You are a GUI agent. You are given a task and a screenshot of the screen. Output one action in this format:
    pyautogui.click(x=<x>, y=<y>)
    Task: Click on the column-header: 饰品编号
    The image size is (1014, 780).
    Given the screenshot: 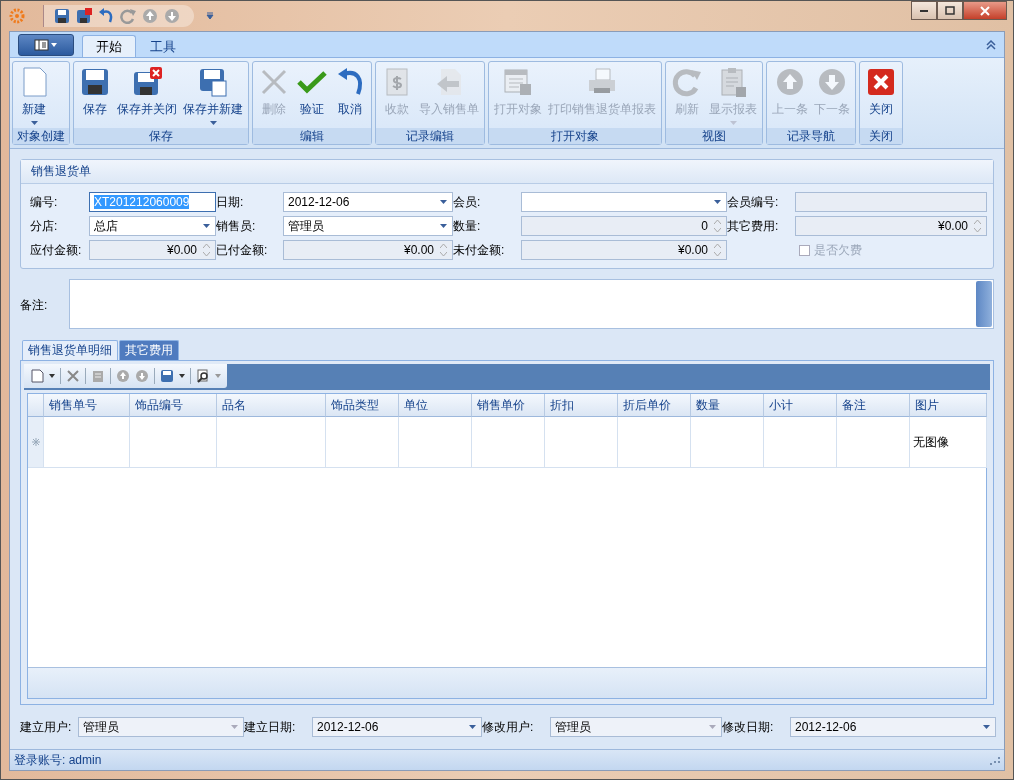 What is the action you would take?
    pyautogui.click(x=173, y=405)
    